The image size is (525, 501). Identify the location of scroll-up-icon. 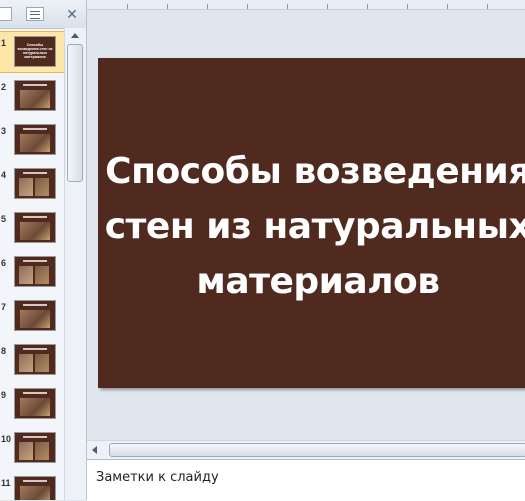
(75, 36).